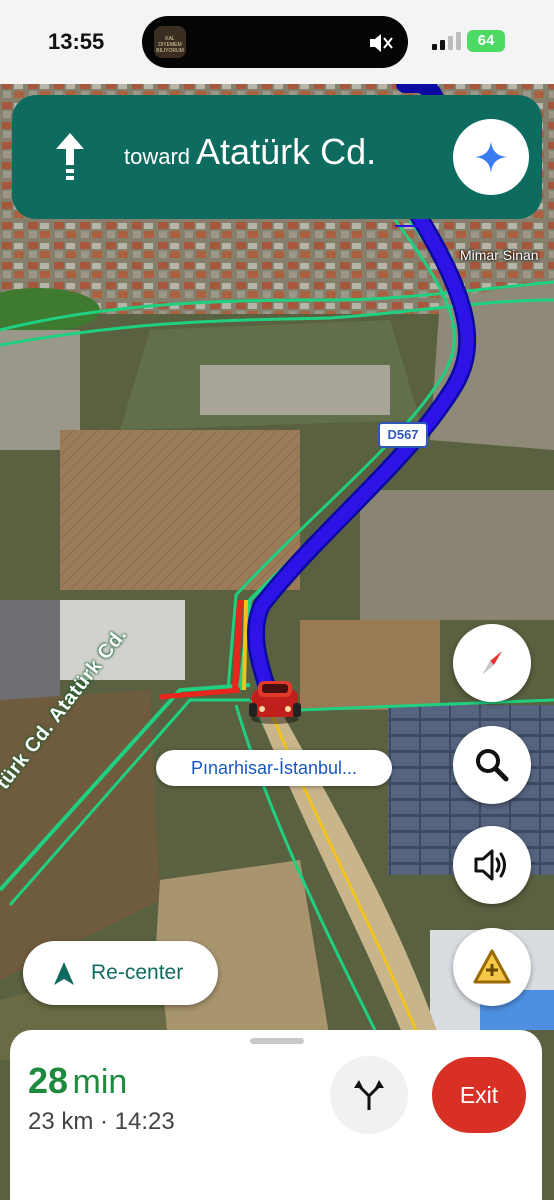 Image resolution: width=554 pixels, height=1200 pixels. What do you see at coordinates (286, 151) in the screenshot?
I see `maneuver-street: Atatürk Cd.` at bounding box center [286, 151].